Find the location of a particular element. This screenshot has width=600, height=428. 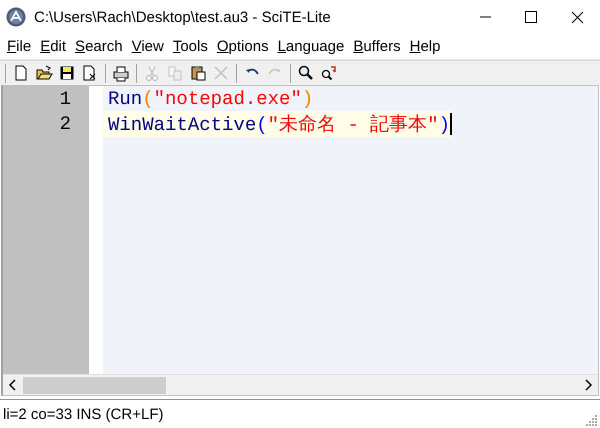

paste-icon is located at coordinates (198, 73).